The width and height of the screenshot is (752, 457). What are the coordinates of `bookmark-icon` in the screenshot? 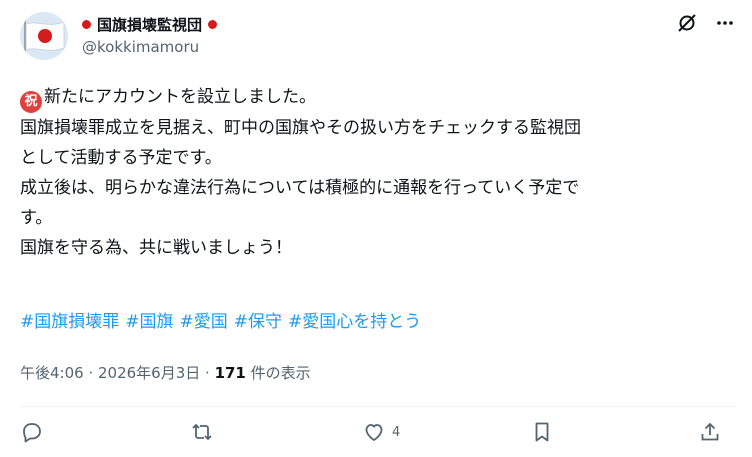 It's located at (542, 432).